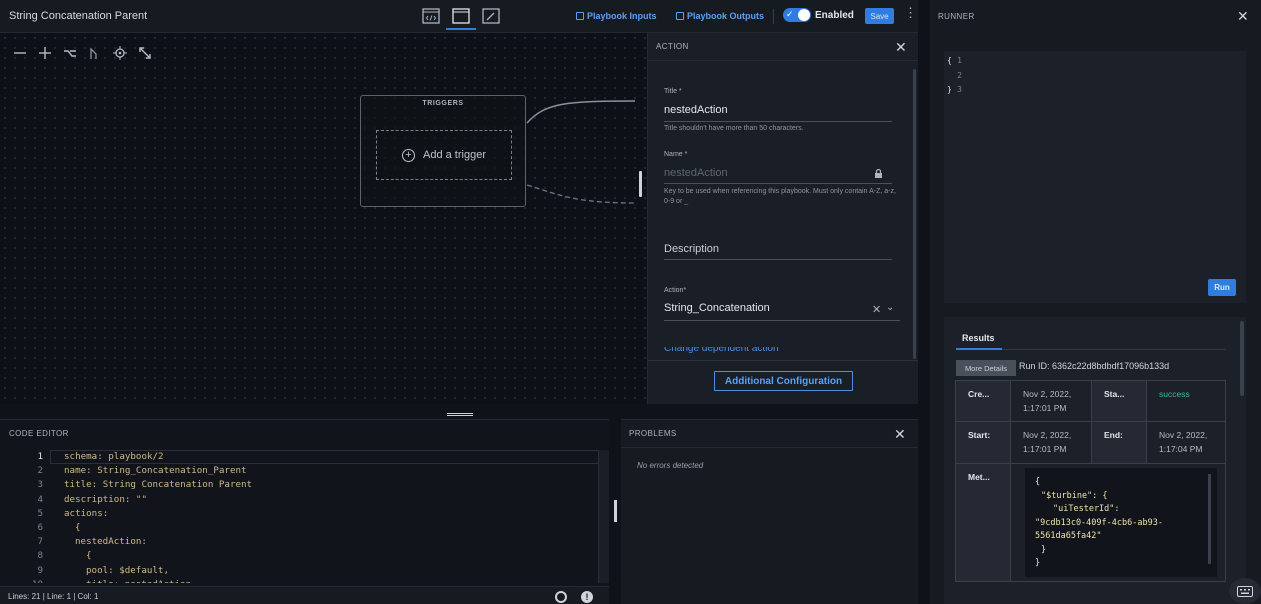  I want to click on line-number: 8, so click(40, 556).